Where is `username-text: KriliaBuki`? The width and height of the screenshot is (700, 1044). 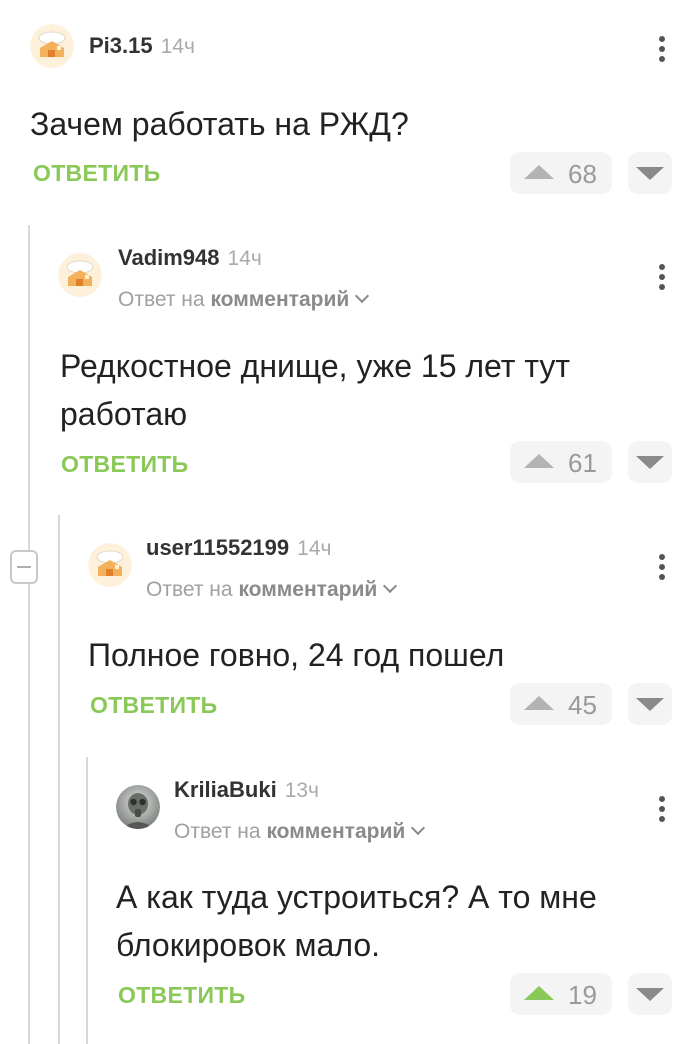 username-text: KriliaBuki is located at coordinates (225, 789).